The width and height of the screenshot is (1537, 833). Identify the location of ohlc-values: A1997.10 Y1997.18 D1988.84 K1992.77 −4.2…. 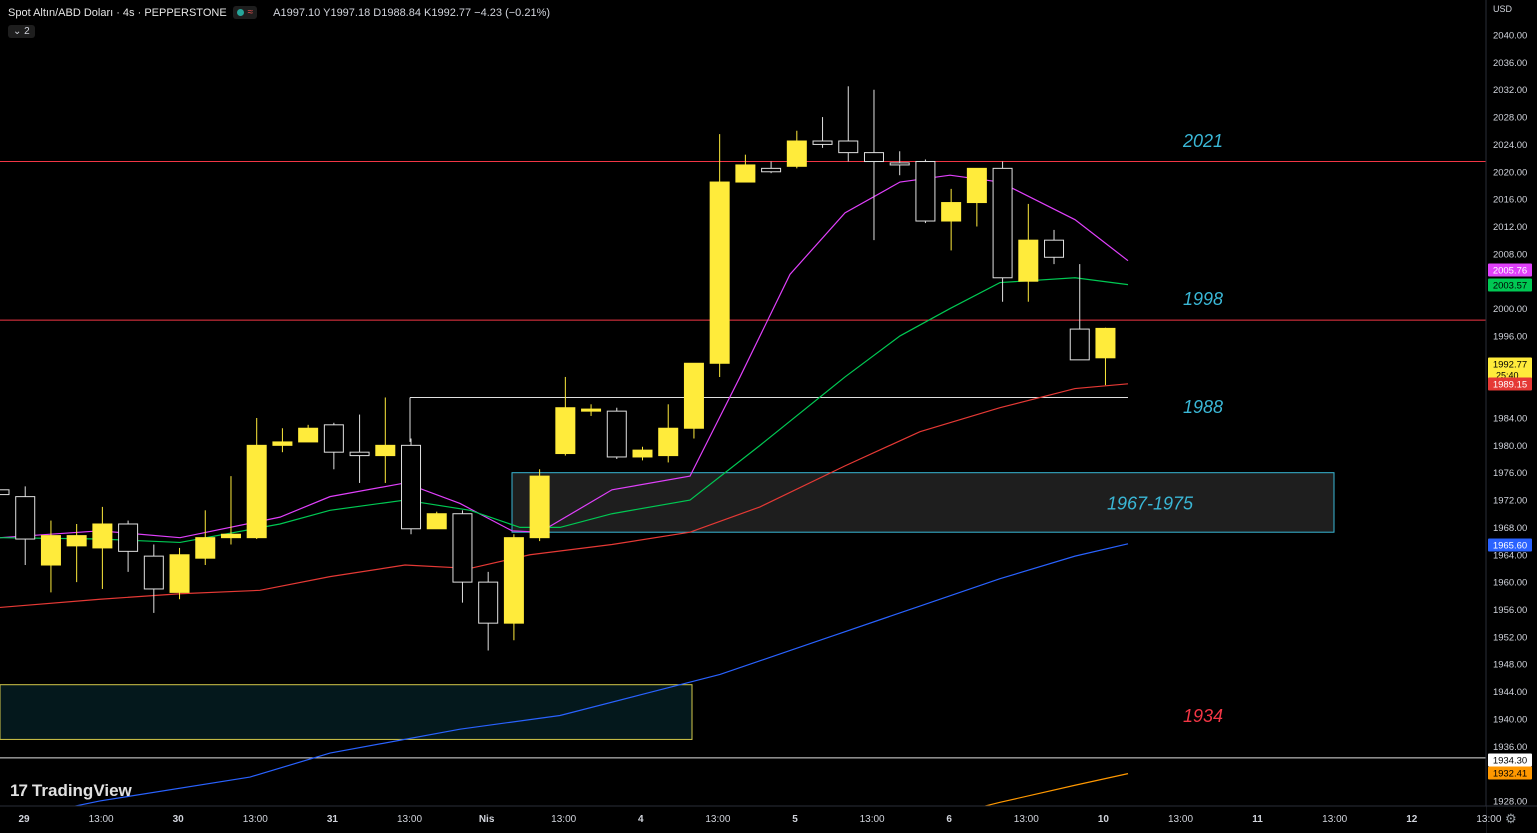
(412, 12).